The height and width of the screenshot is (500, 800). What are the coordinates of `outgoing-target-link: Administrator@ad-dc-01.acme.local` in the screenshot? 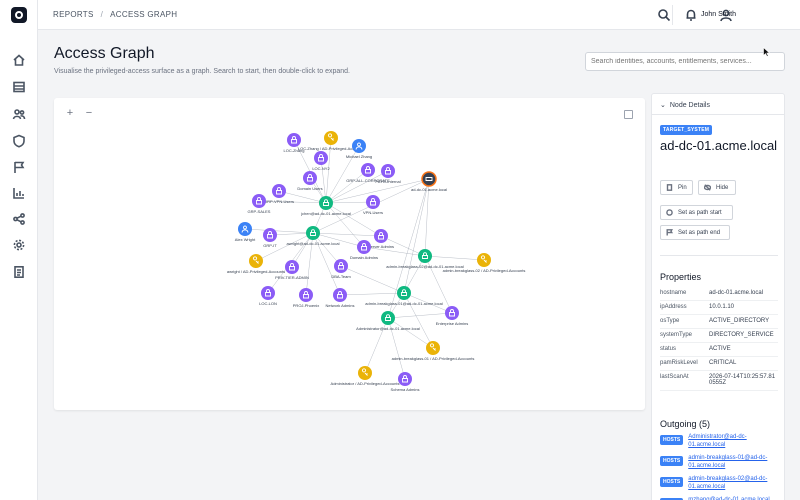 It's located at (735, 441).